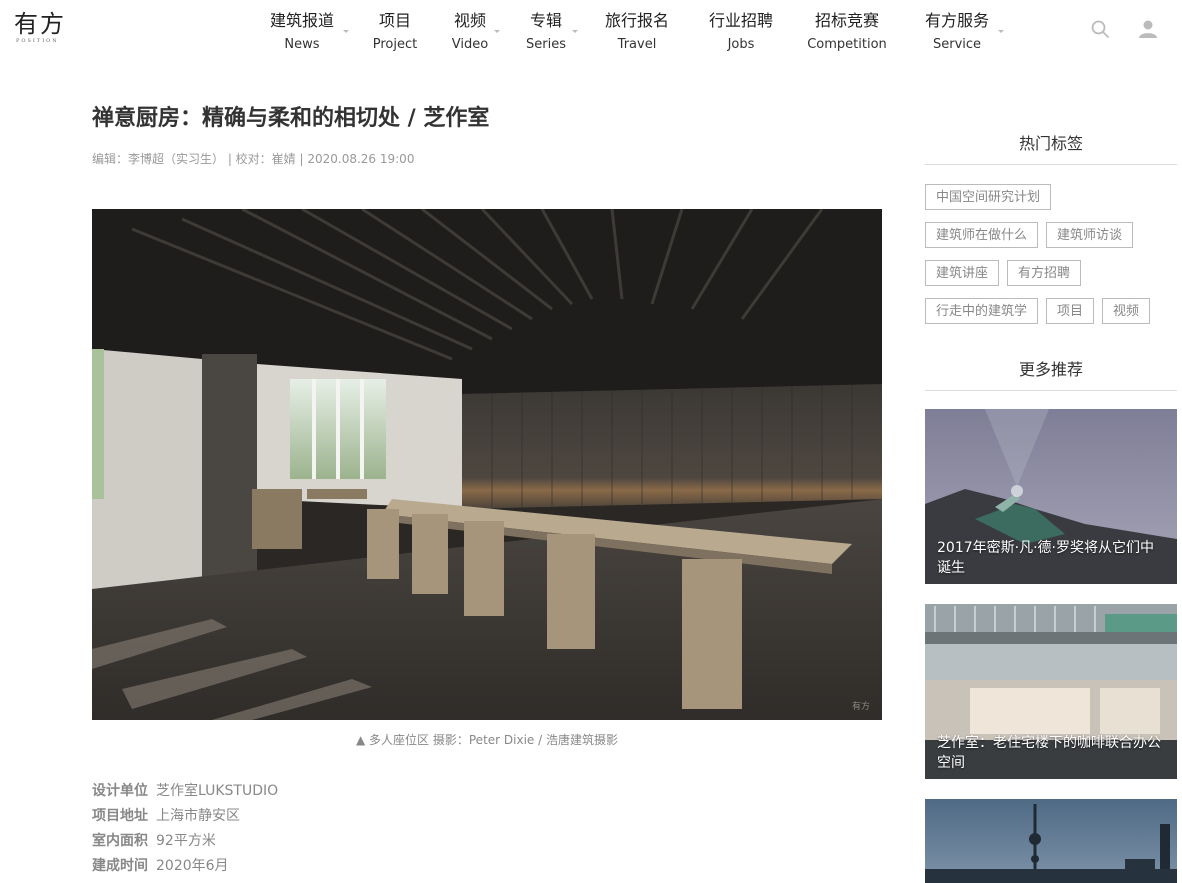  I want to click on nav-label-en: Travel, so click(637, 44).